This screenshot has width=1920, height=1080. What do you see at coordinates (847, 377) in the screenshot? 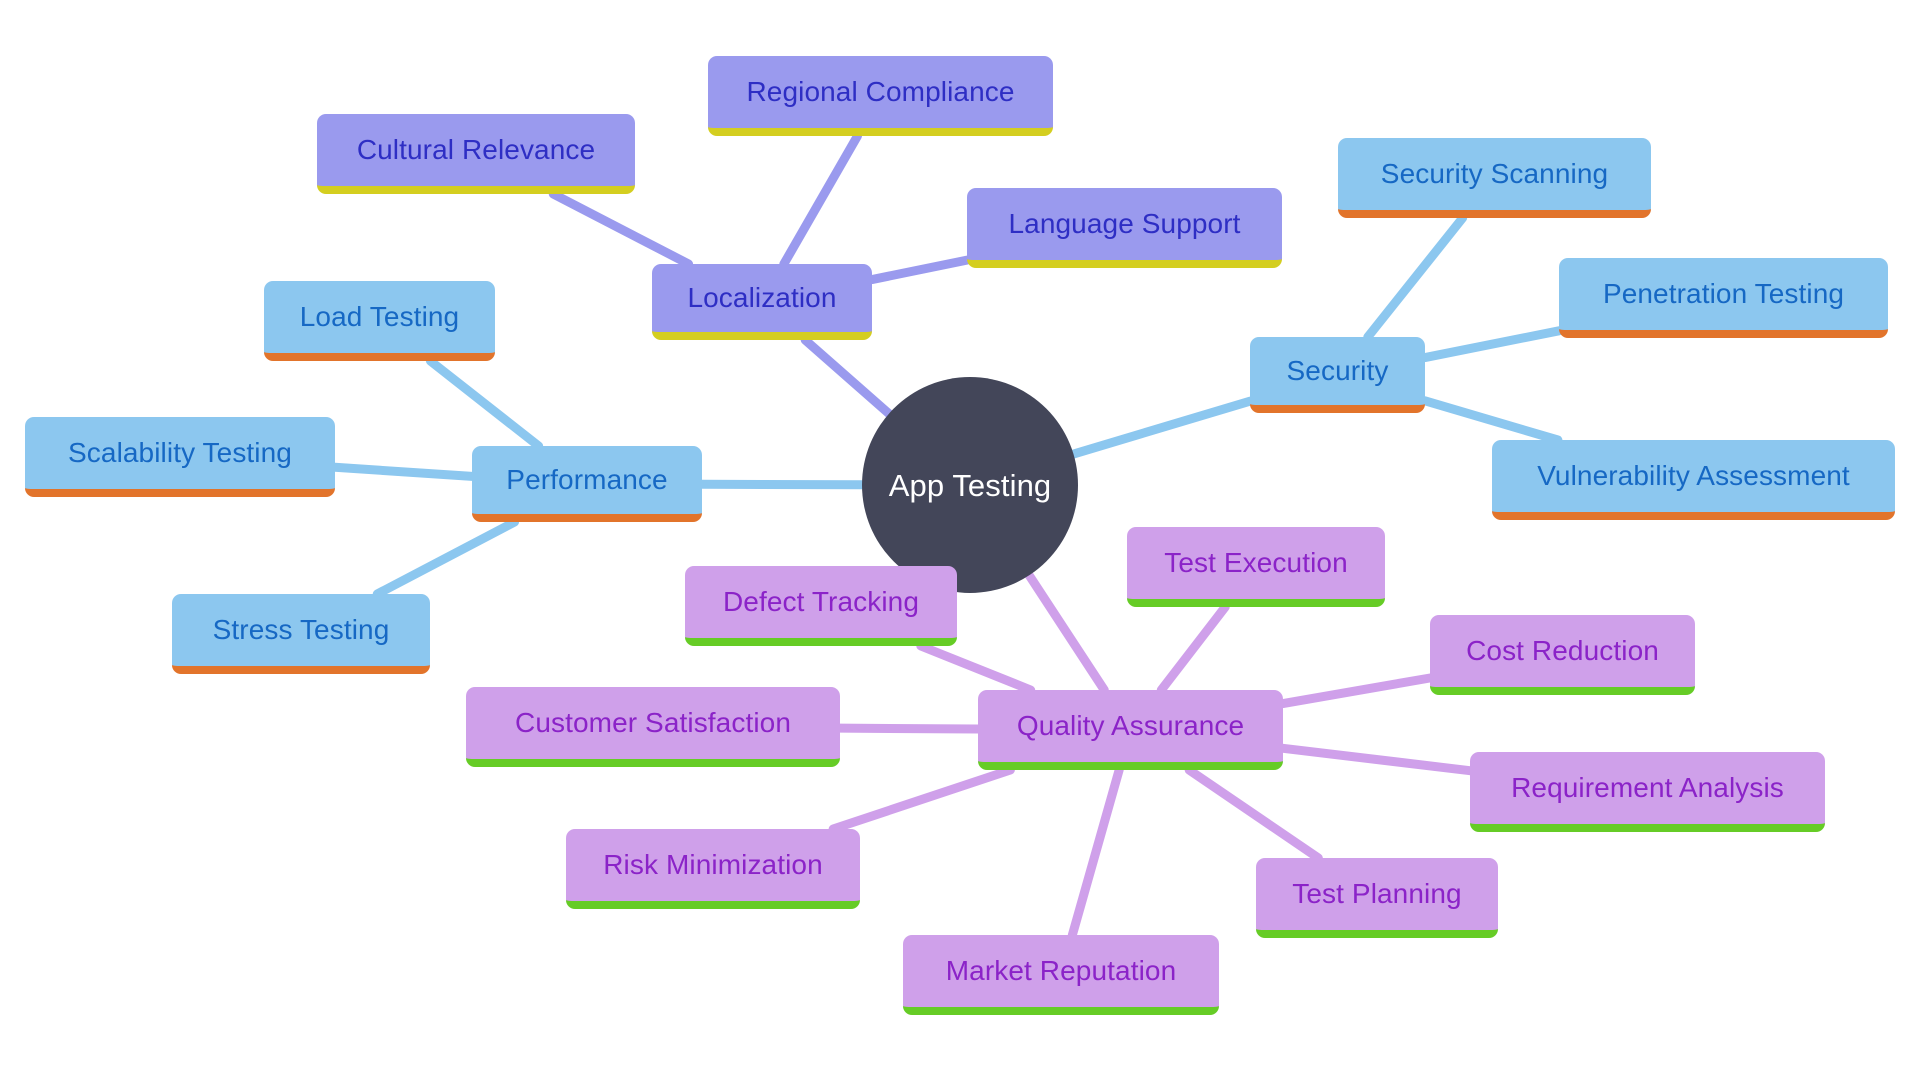
I see `mindmap-edge-root-to-localization` at bounding box center [847, 377].